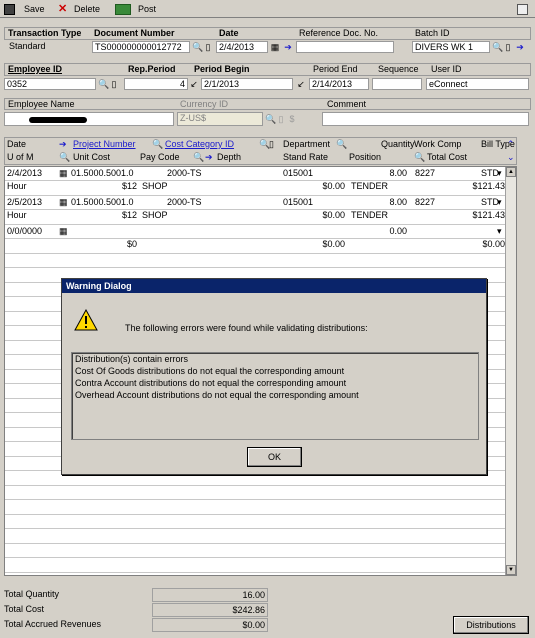  What do you see at coordinates (339, 84) in the screenshot?
I see `period-end-field: 2/14/2013` at bounding box center [339, 84].